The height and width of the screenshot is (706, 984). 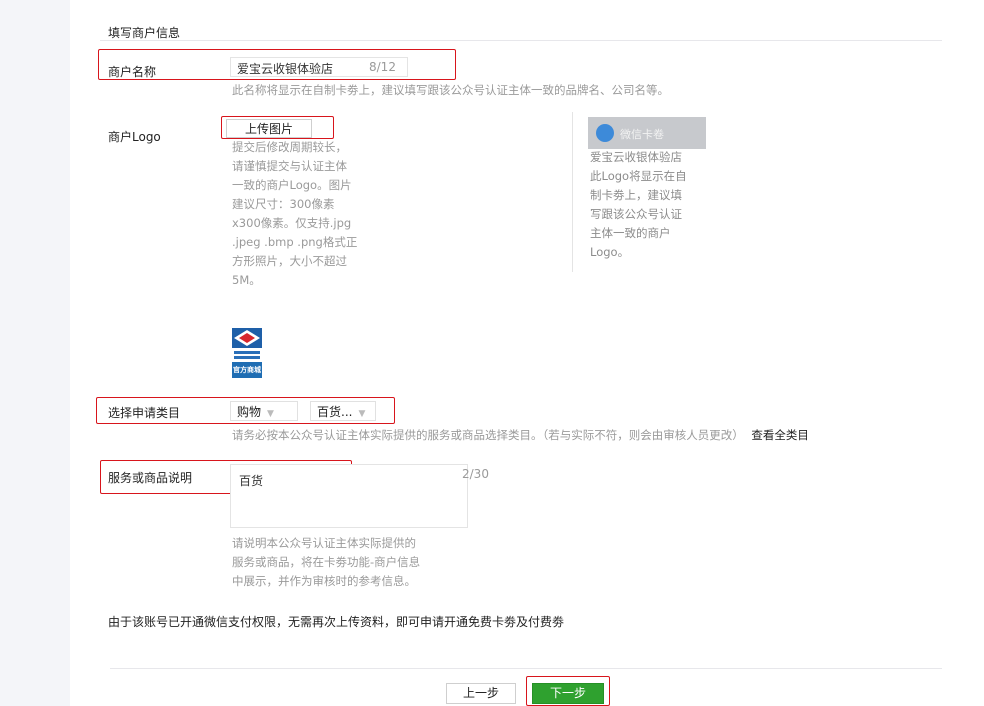 What do you see at coordinates (642, 134) in the screenshot?
I see `card-preview-title: 微信卡卷` at bounding box center [642, 134].